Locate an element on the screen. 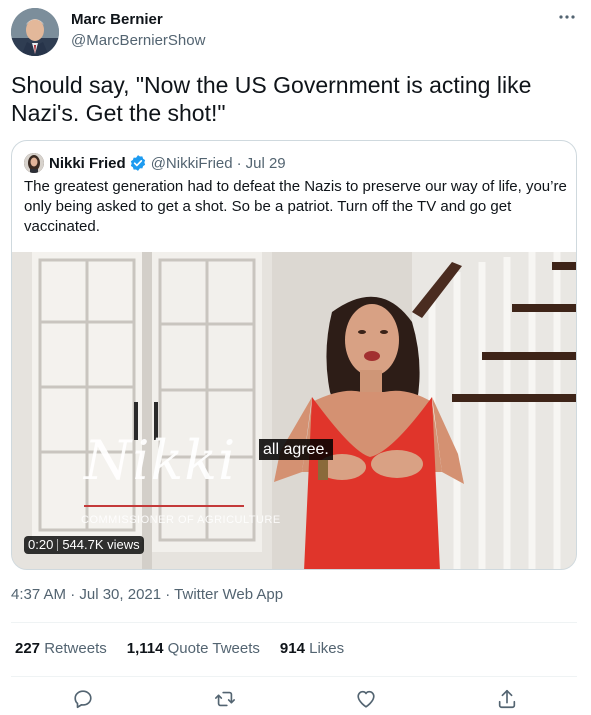  author-name: Marc Bernier is located at coordinates (138, 20).